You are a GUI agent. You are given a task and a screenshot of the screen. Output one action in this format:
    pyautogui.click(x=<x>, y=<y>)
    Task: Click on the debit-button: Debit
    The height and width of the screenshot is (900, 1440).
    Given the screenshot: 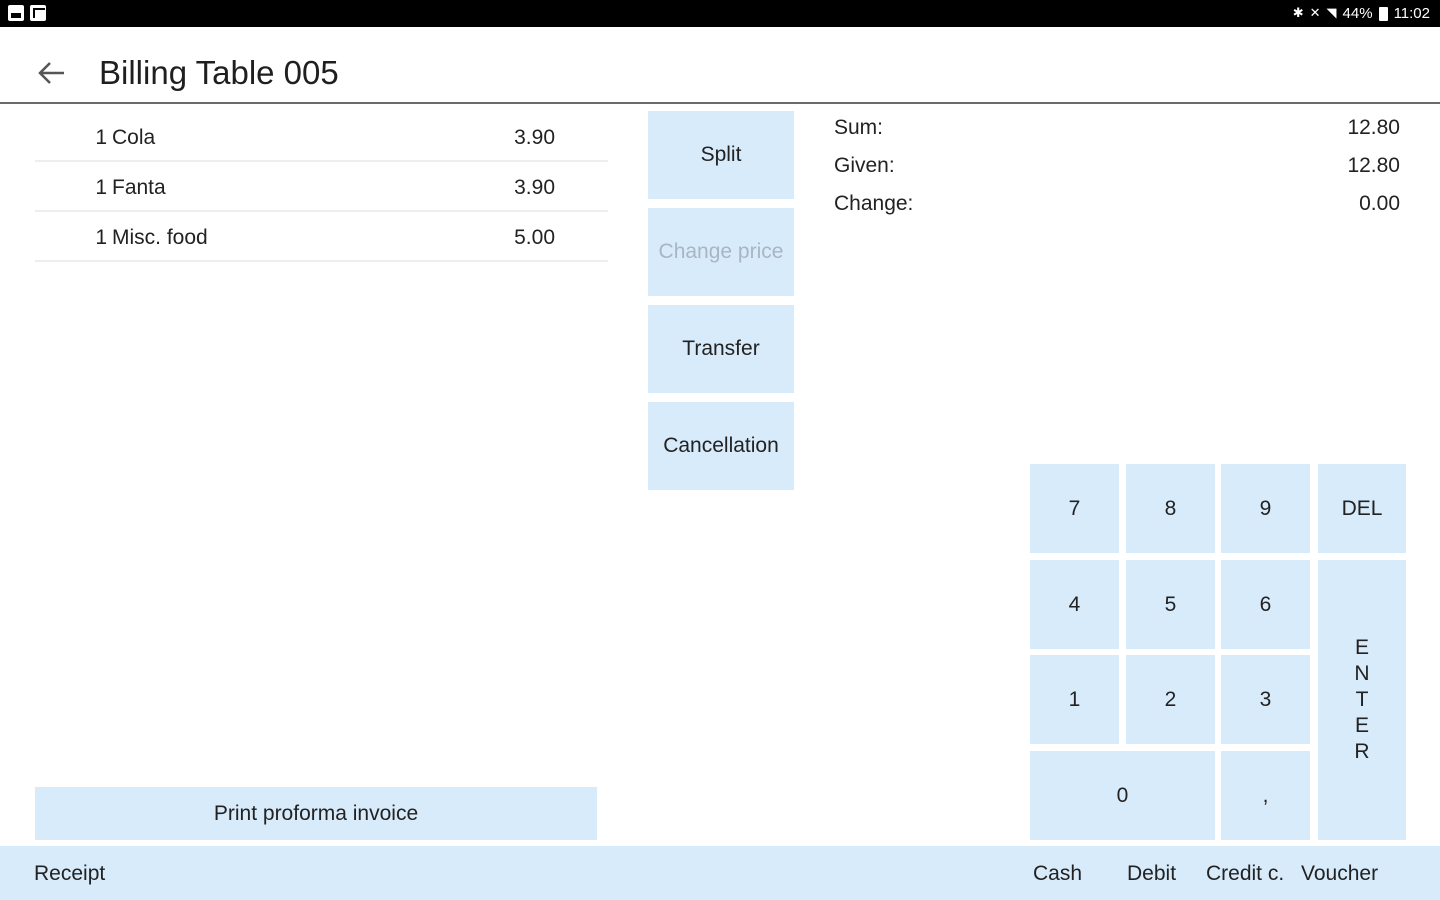 What is the action you would take?
    pyautogui.click(x=1151, y=874)
    